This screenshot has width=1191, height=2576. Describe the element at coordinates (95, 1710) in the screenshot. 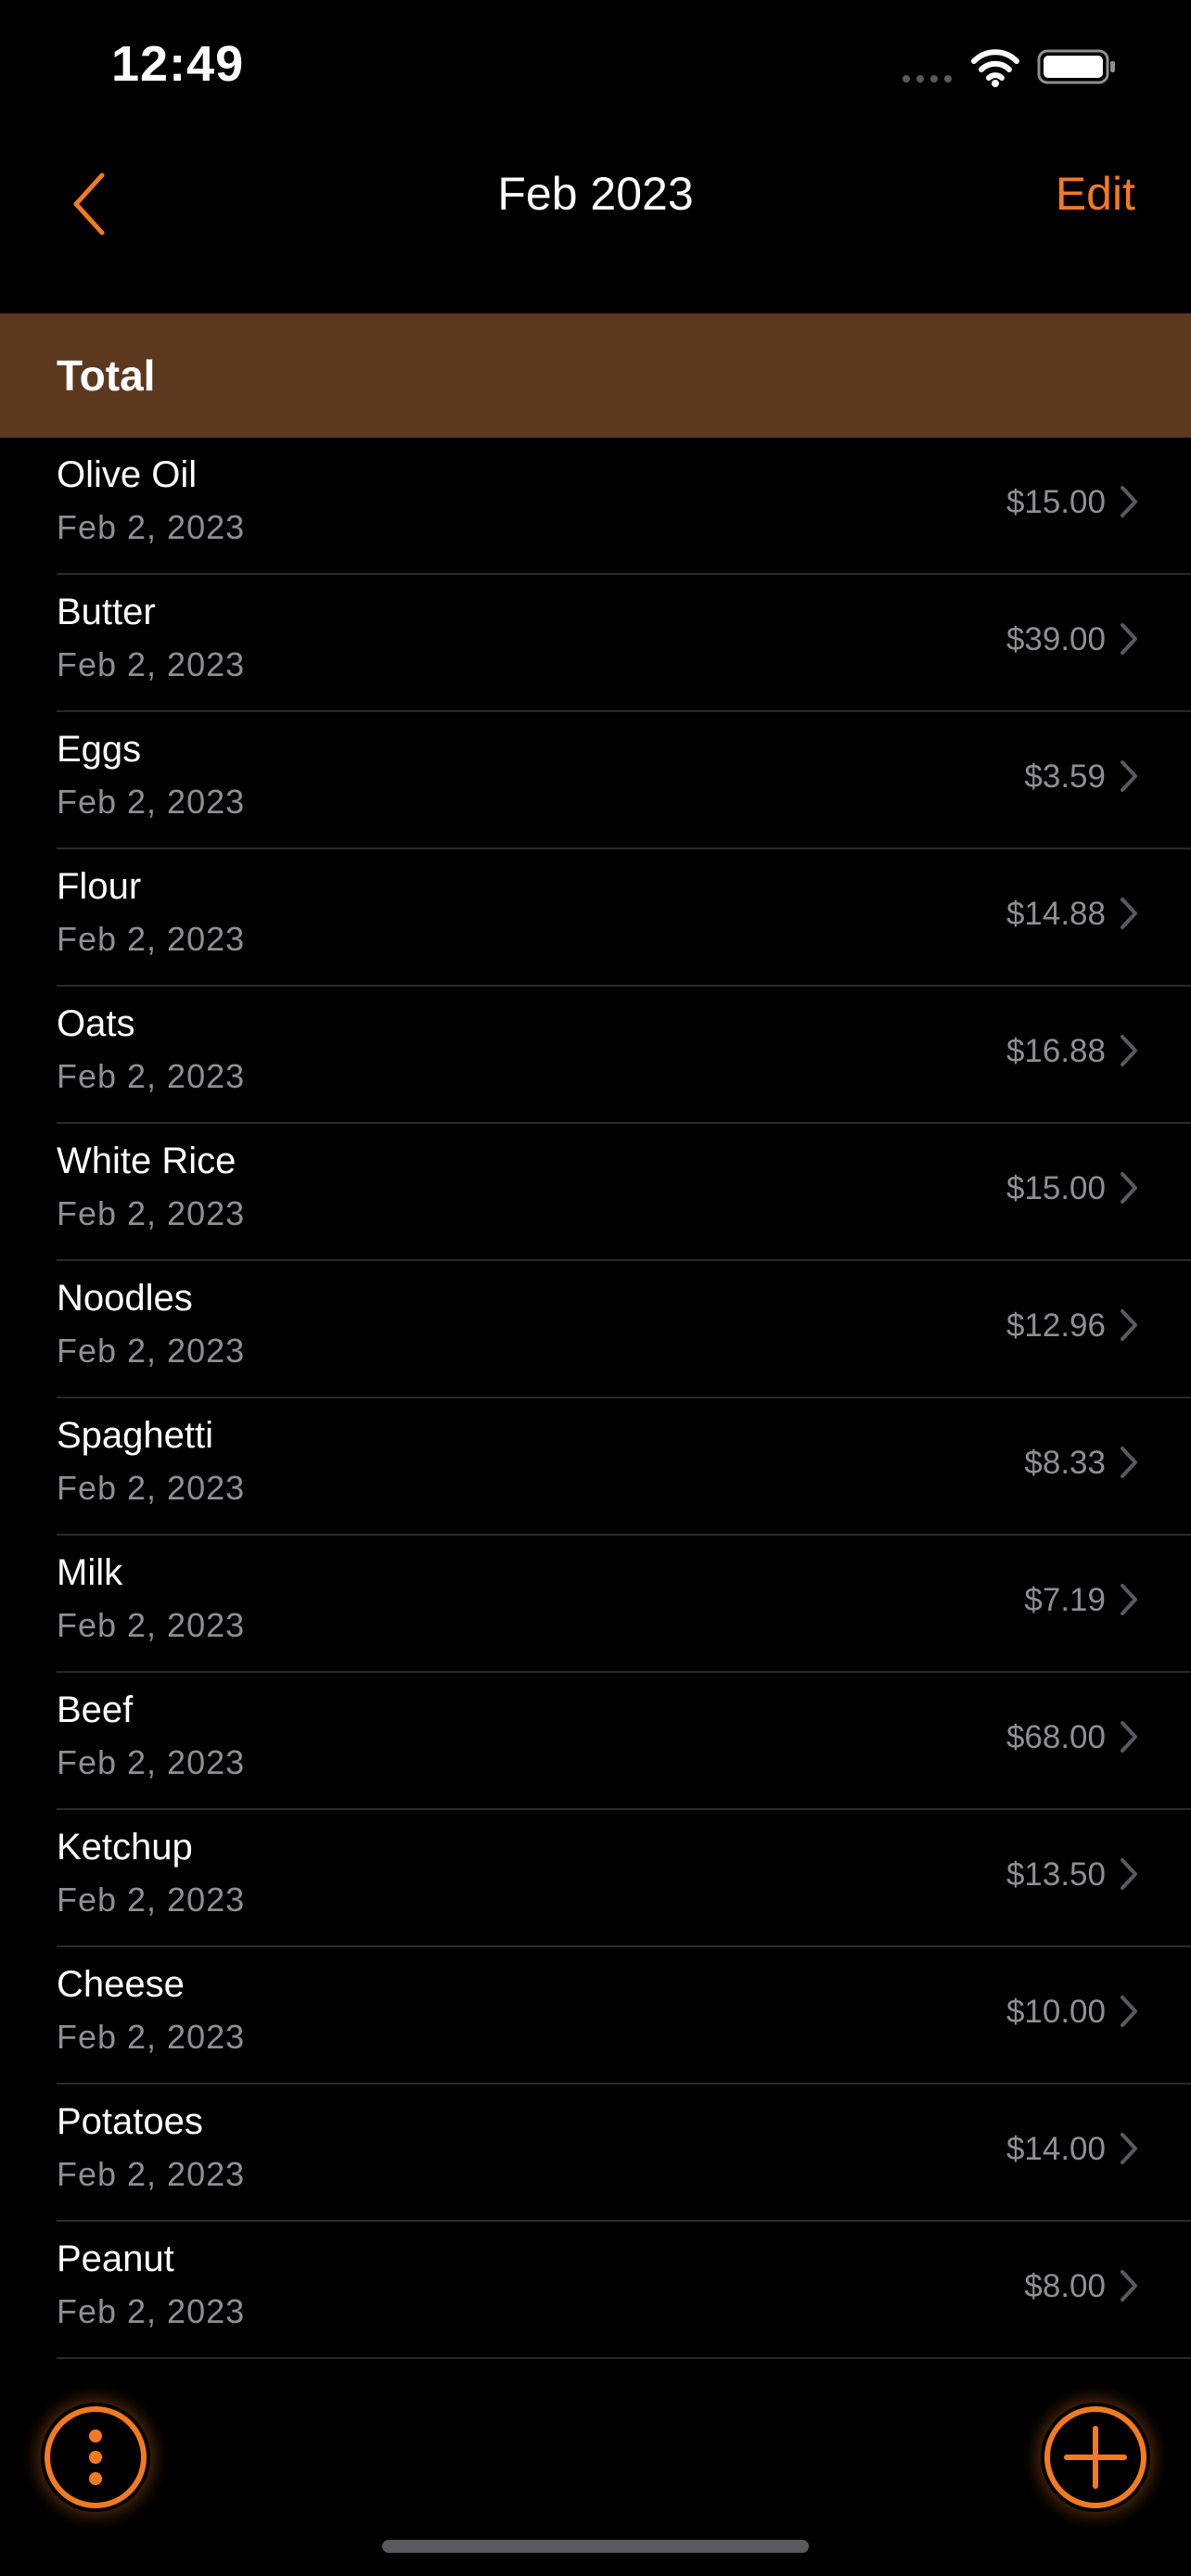

I see `item-name: Beef` at that location.